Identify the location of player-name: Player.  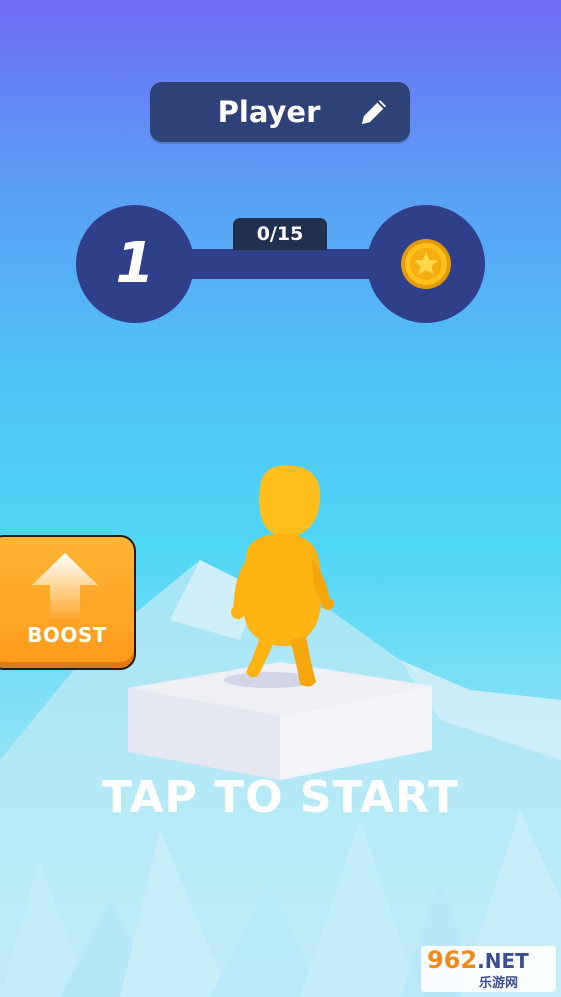
(269, 112).